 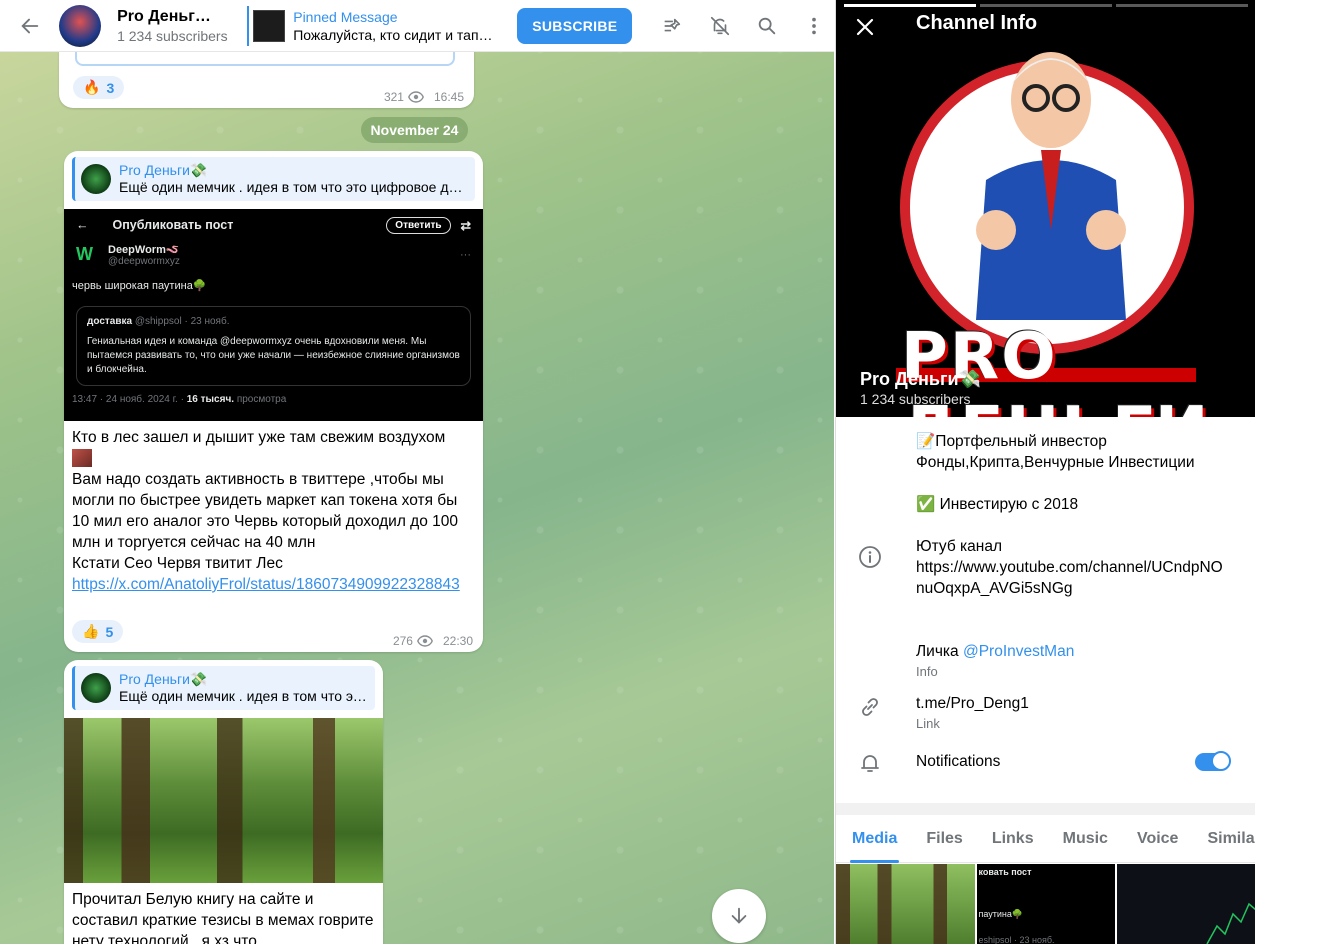 I want to click on media-grid: ковать пост паутина🌳 eshipsol · 23 нояб., so click(x=1045, y=904).